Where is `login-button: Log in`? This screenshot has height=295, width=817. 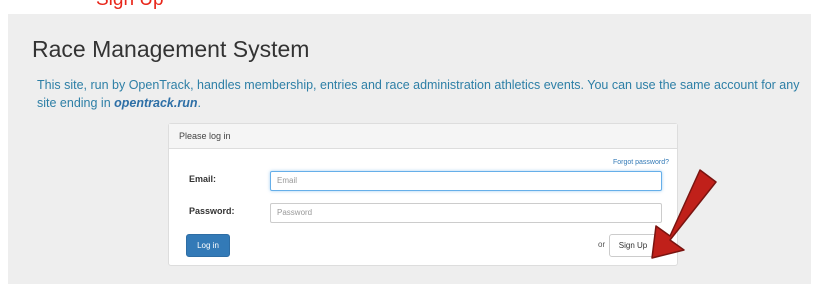 login-button: Log in is located at coordinates (208, 245).